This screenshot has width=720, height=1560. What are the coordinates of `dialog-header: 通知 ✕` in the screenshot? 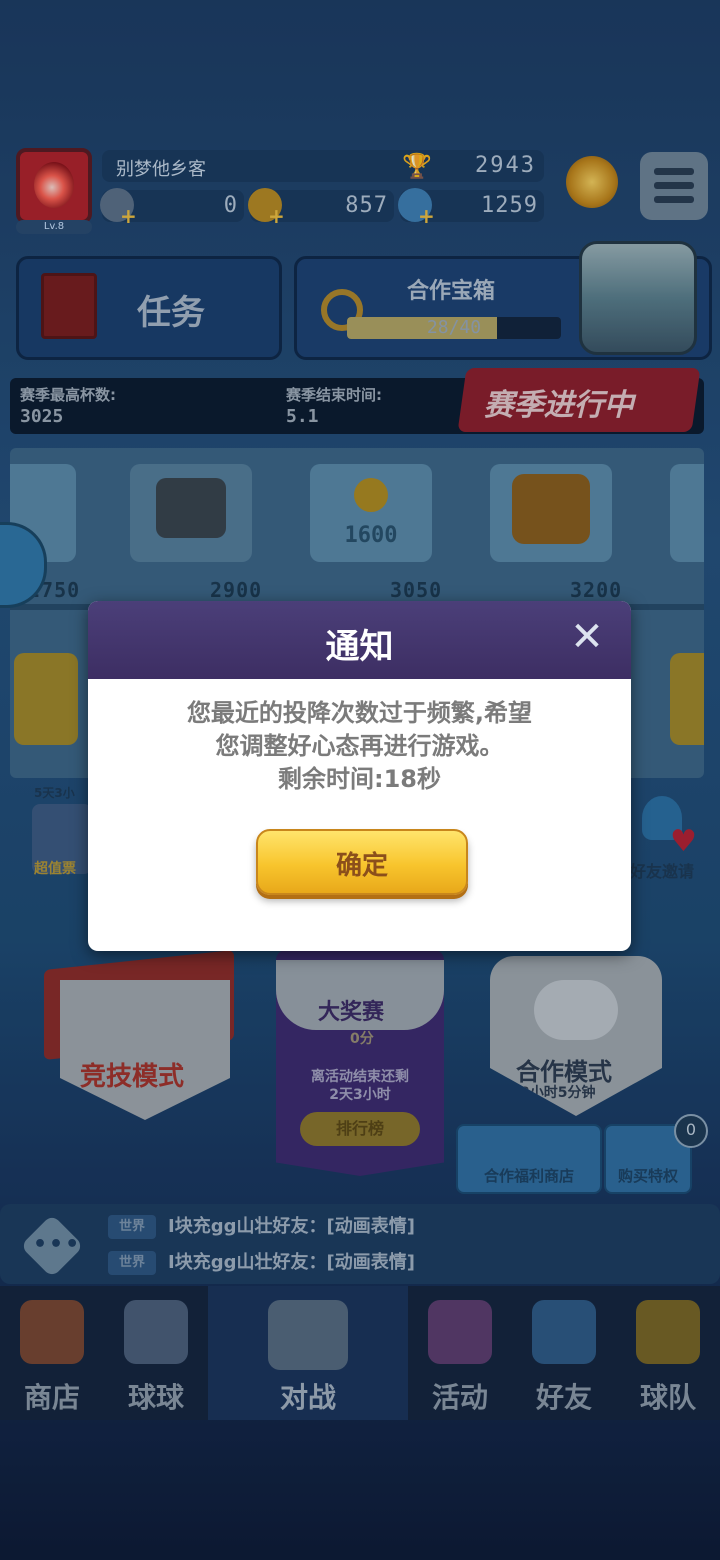 It's located at (359, 640).